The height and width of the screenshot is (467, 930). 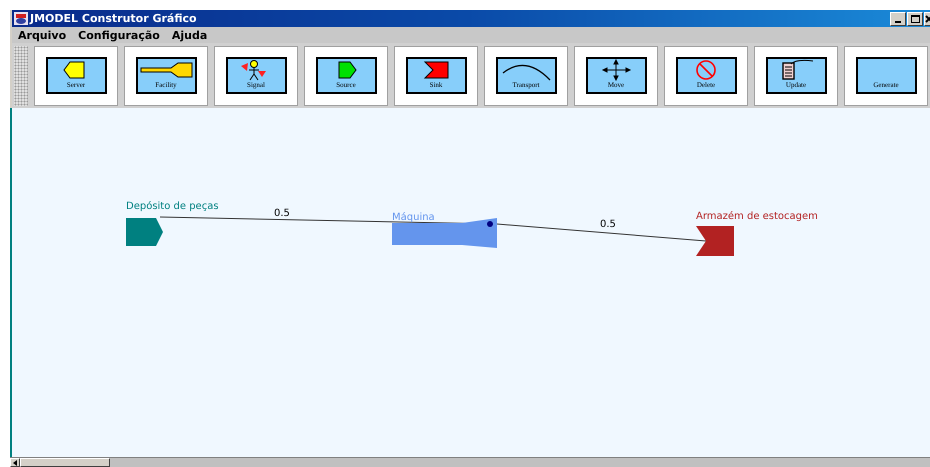 What do you see at coordinates (413, 218) in the screenshot?
I see `node-label: Máquina` at bounding box center [413, 218].